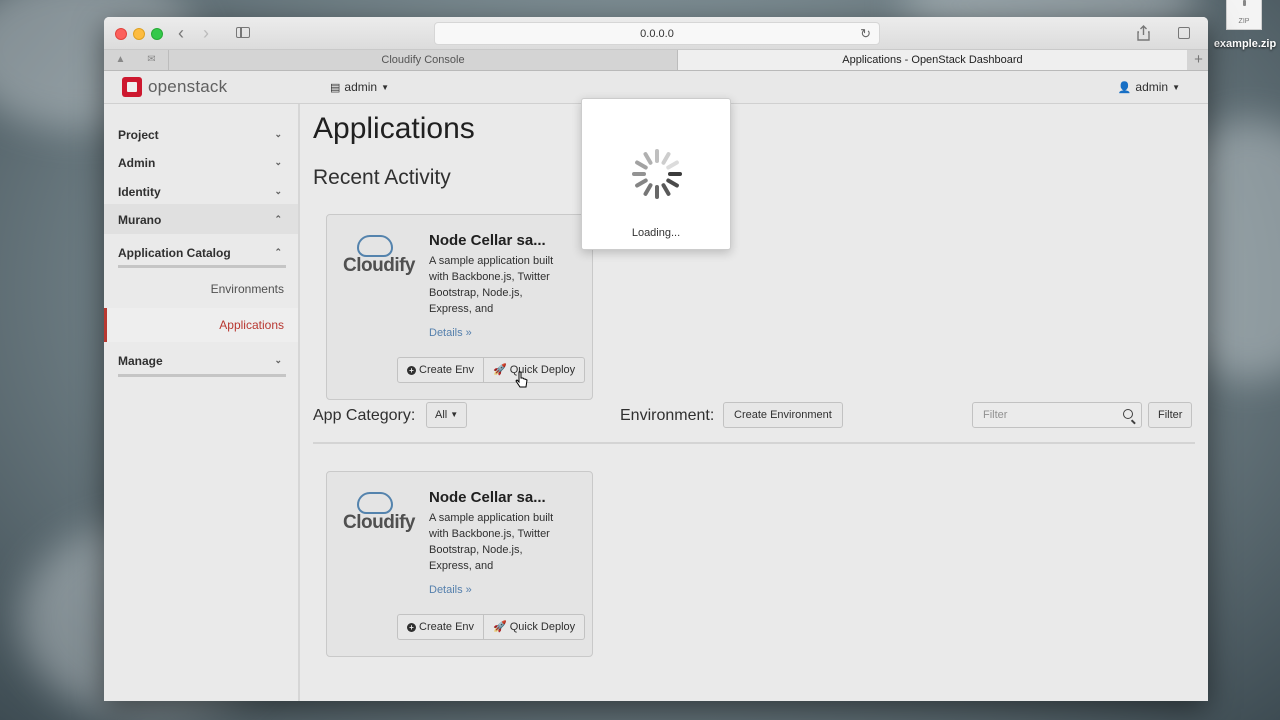 The width and height of the screenshot is (1280, 720). What do you see at coordinates (139, 34) in the screenshot?
I see `minimize-window-button` at bounding box center [139, 34].